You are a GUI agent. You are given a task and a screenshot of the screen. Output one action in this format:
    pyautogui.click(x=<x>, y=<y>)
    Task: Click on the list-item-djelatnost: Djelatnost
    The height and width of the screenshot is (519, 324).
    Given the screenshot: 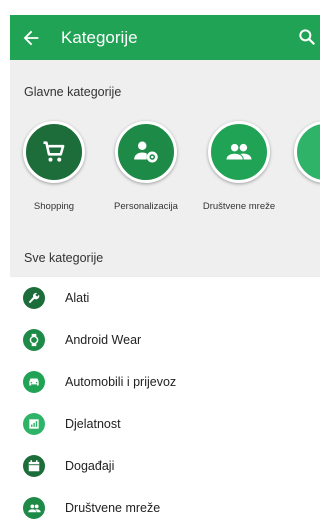 What is the action you would take?
    pyautogui.click(x=165, y=424)
    